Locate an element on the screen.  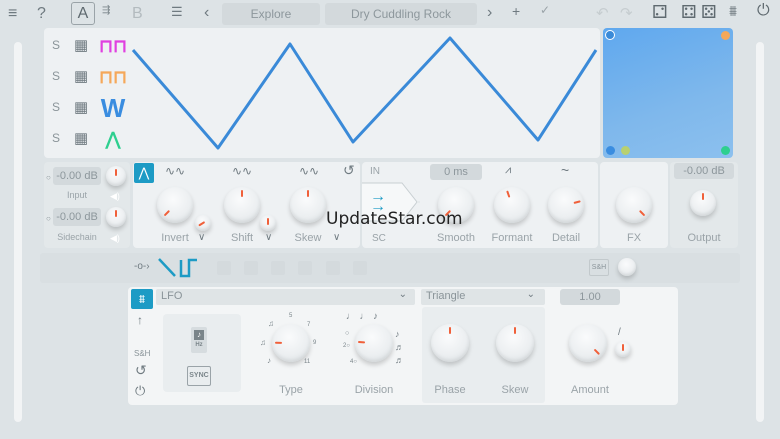
lfo-source-dropdown: LFO ⌄ is located at coordinates (285, 297).